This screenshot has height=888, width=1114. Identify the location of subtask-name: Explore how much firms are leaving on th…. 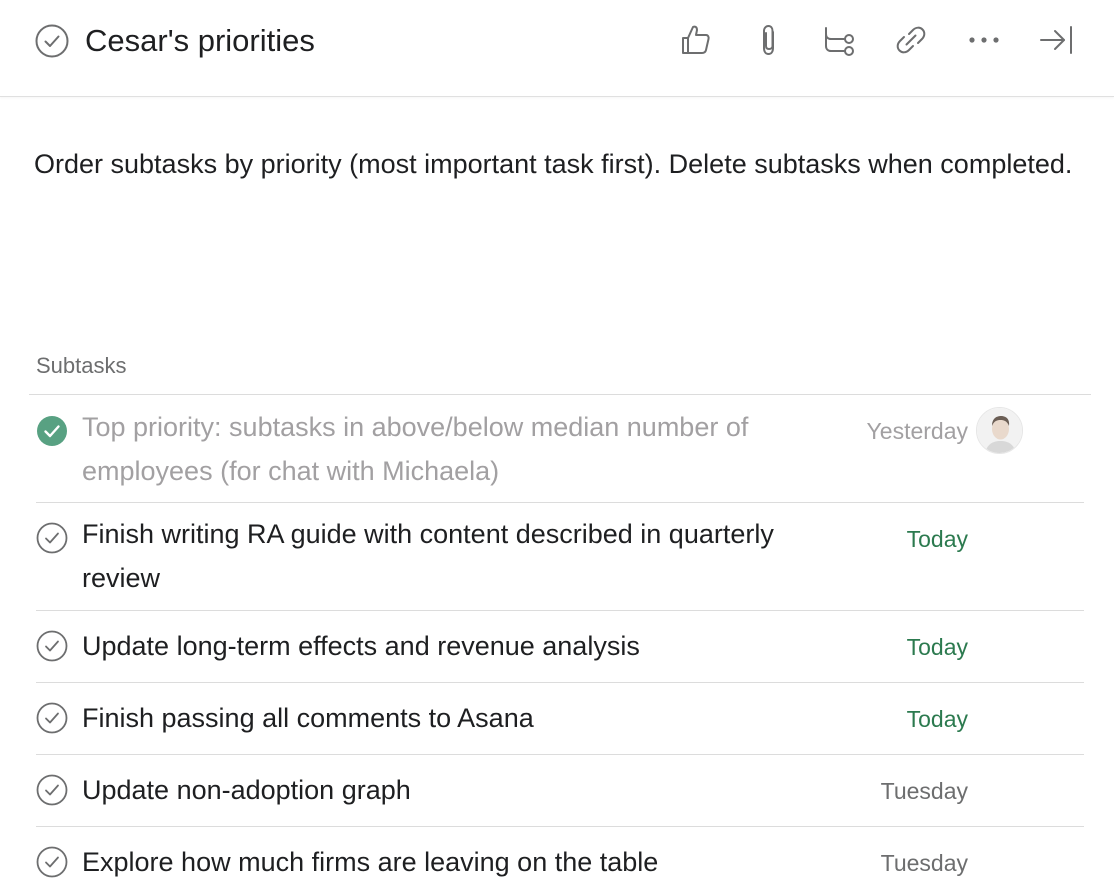
(467, 862).